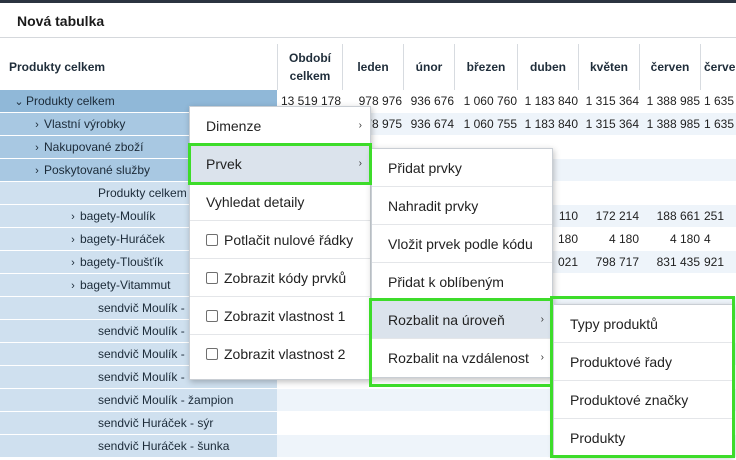  Describe the element at coordinates (486, 67) in the screenshot. I see `column-header-brezen: březen` at that location.